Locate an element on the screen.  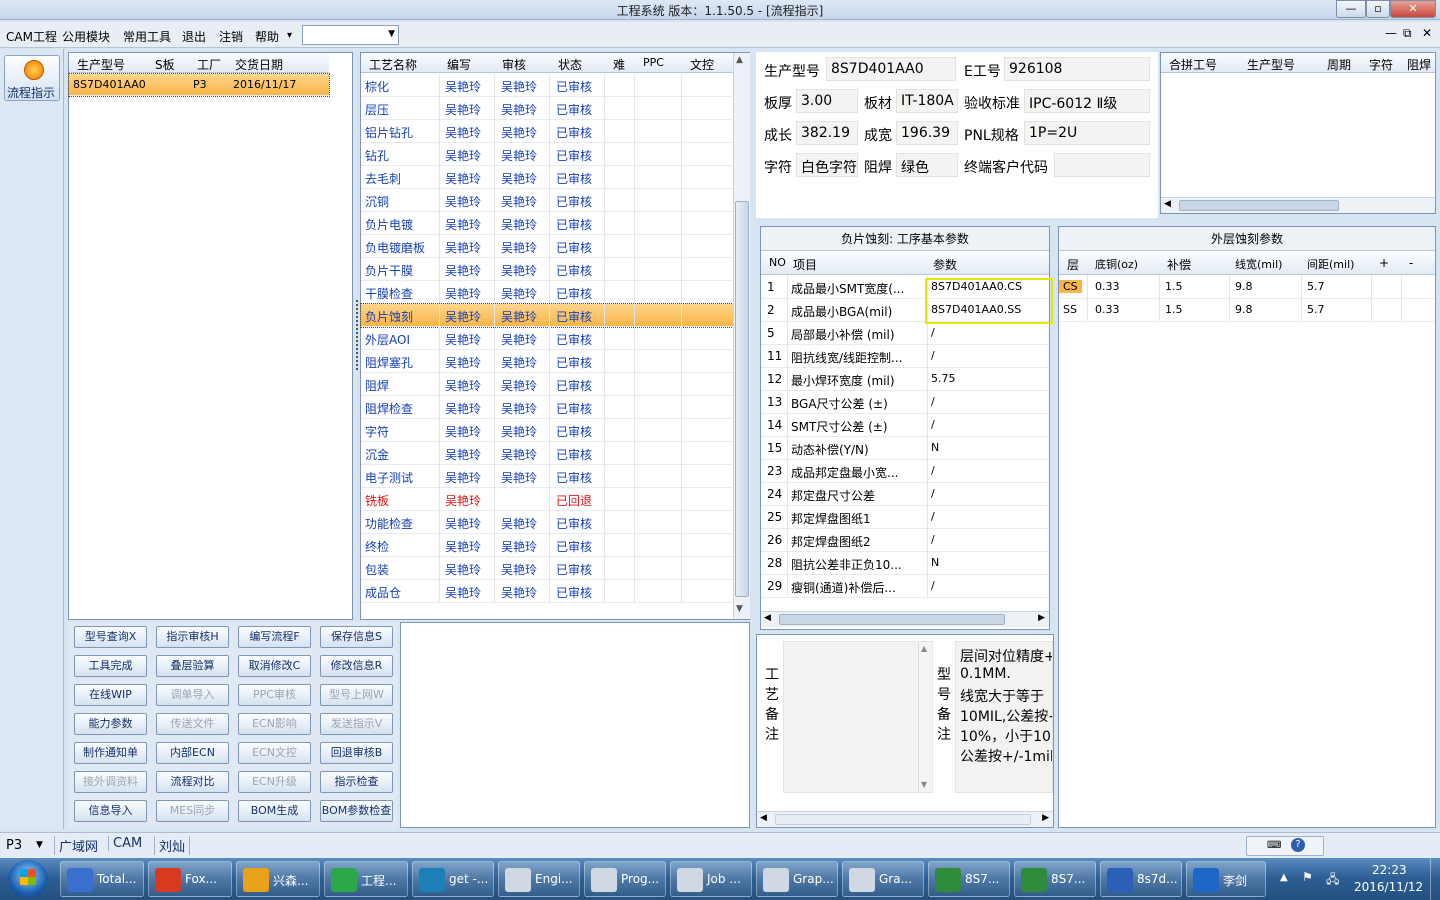
params-hscroll: ◀ ▶ is located at coordinates (905, 619).